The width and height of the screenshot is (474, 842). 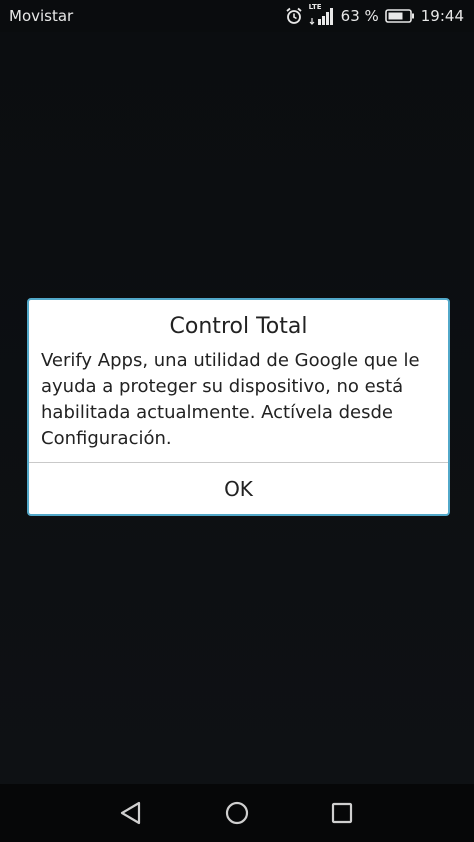 I want to click on signal-icon: LTE, so click(x=322, y=14).